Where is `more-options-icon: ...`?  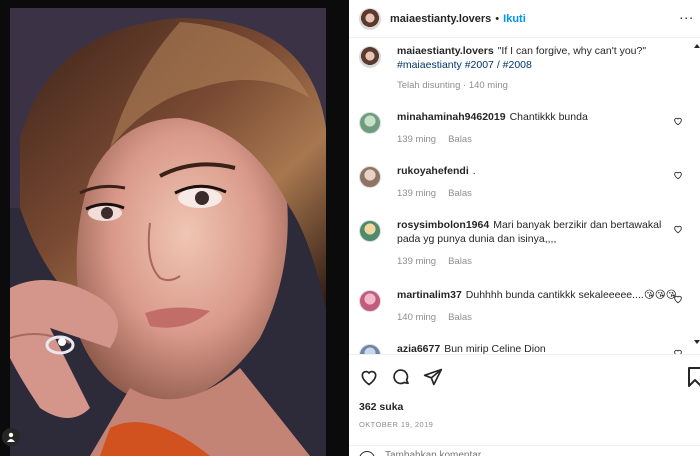 more-options-icon: ... is located at coordinates (686, 14).